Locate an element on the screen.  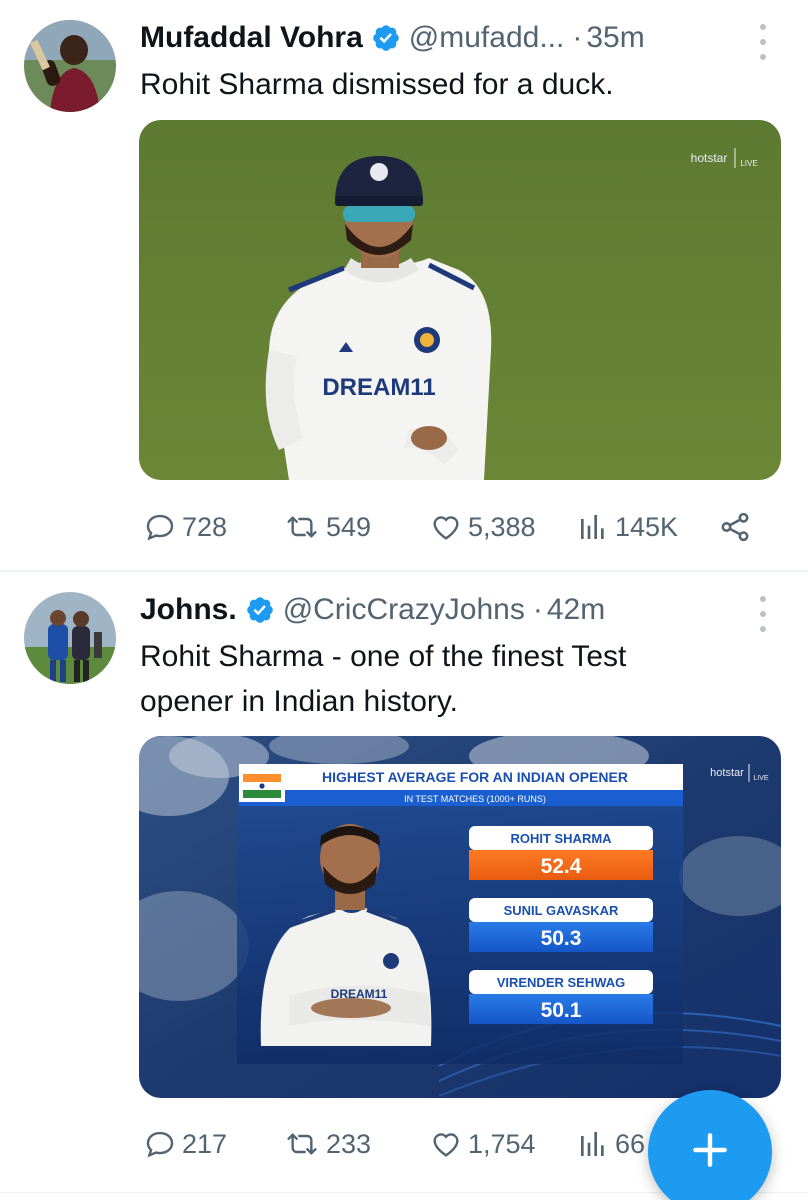
author-handle: @CricCrazyJohns is located at coordinates (404, 610).